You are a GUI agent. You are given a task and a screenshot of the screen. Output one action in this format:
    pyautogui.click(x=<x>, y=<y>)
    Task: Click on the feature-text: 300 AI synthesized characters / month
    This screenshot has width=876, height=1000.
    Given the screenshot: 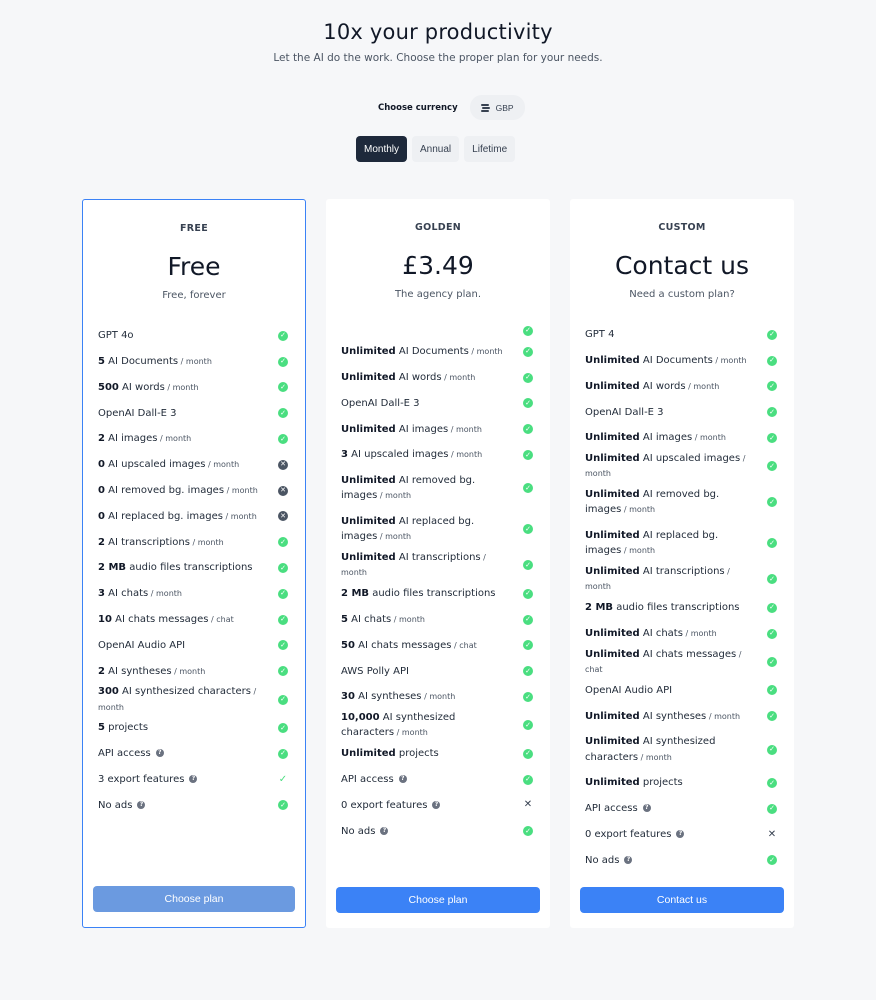 What is the action you would take?
    pyautogui.click(x=180, y=699)
    